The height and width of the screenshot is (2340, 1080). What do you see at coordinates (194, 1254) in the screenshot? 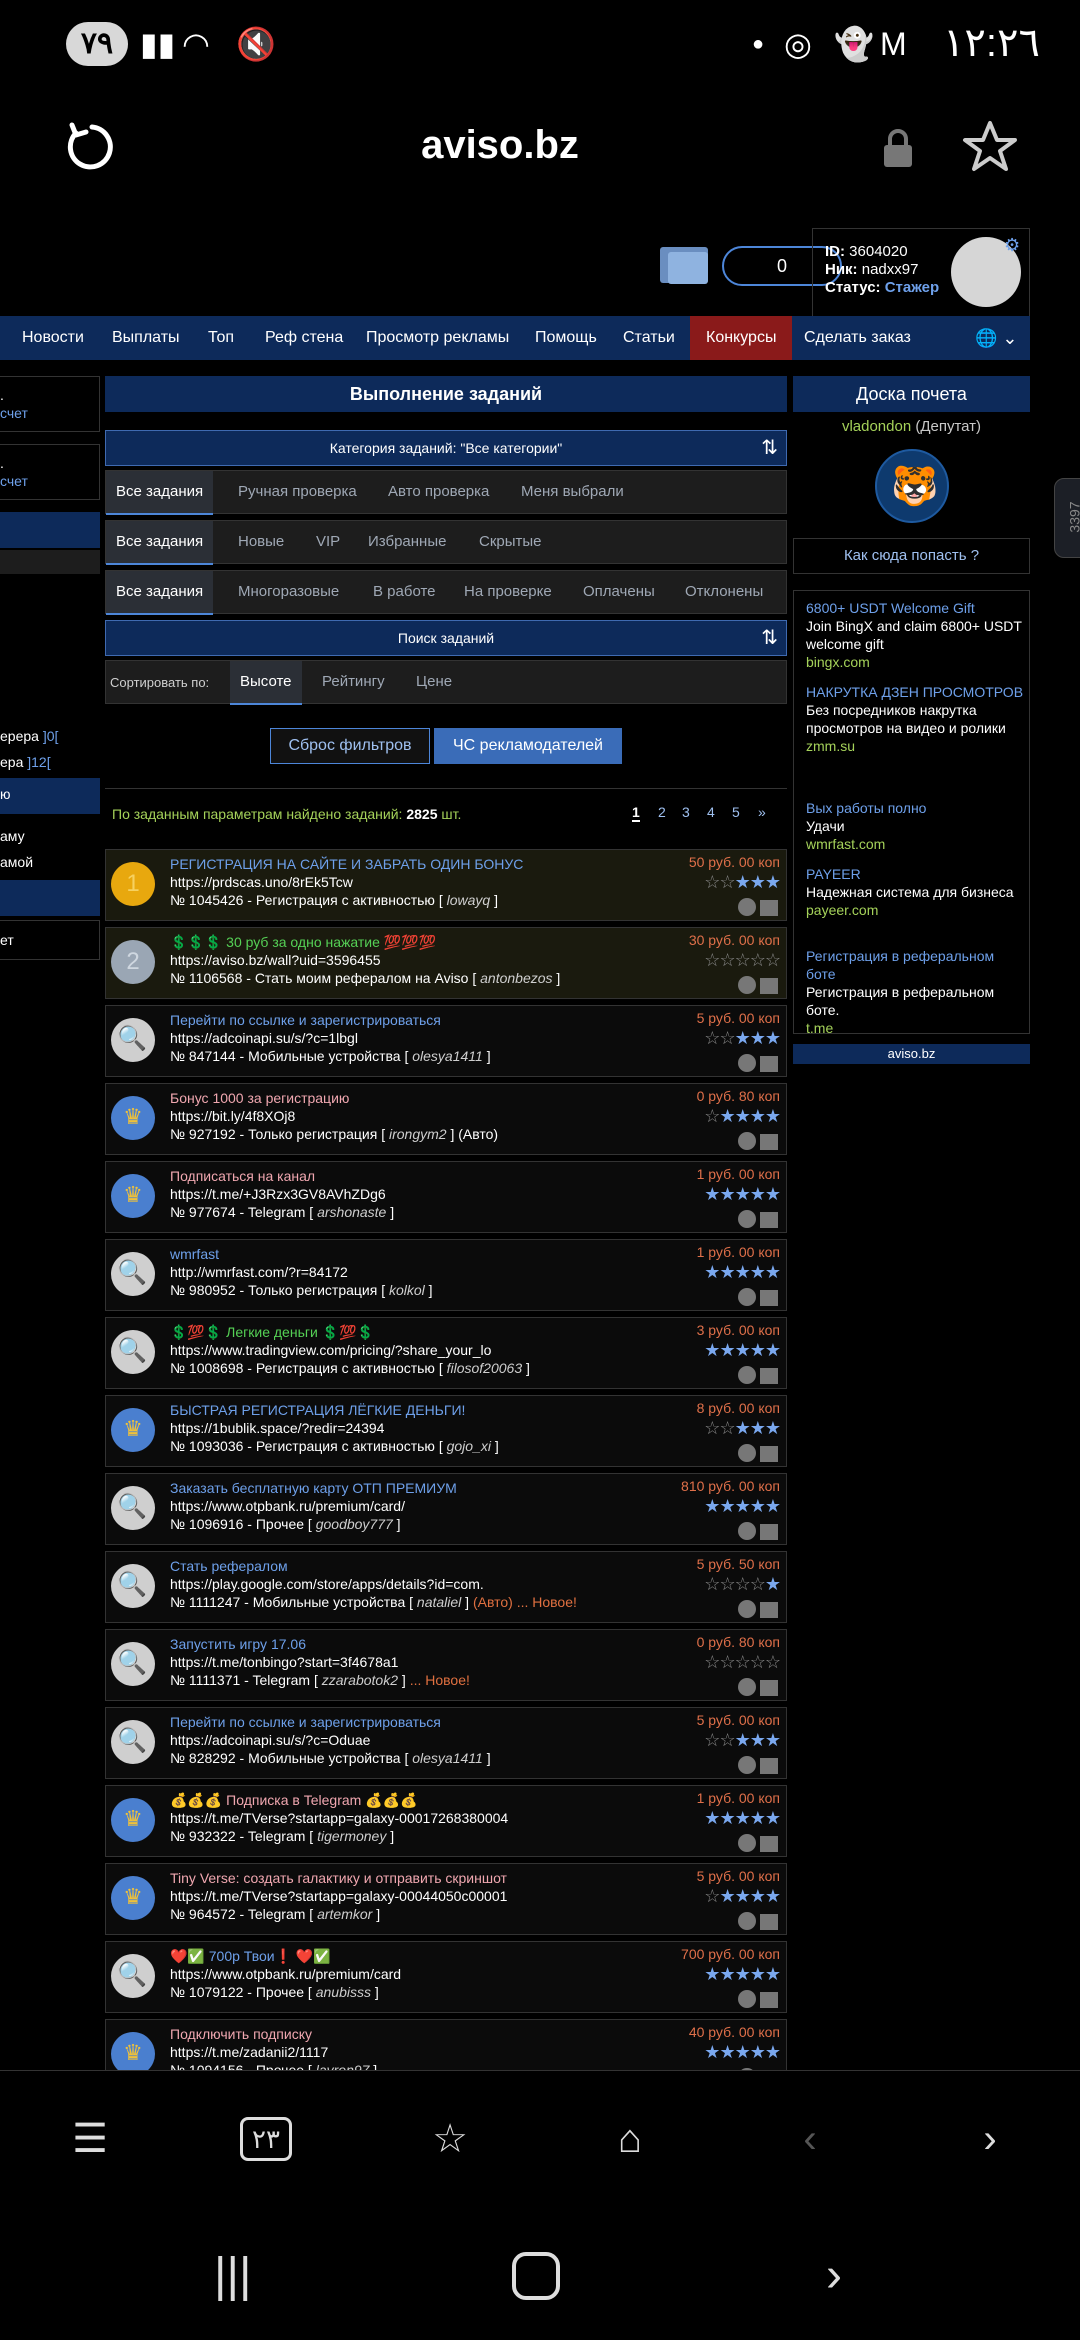
I see `task-title: wmrfast` at bounding box center [194, 1254].